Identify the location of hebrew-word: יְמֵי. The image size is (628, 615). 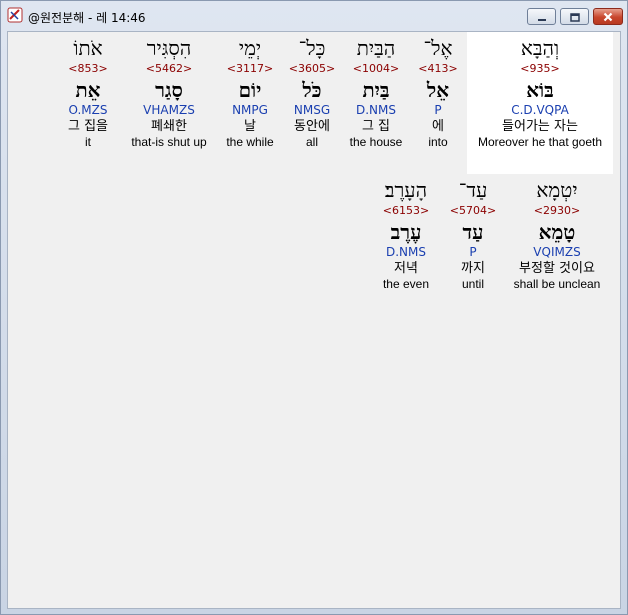
(250, 48).